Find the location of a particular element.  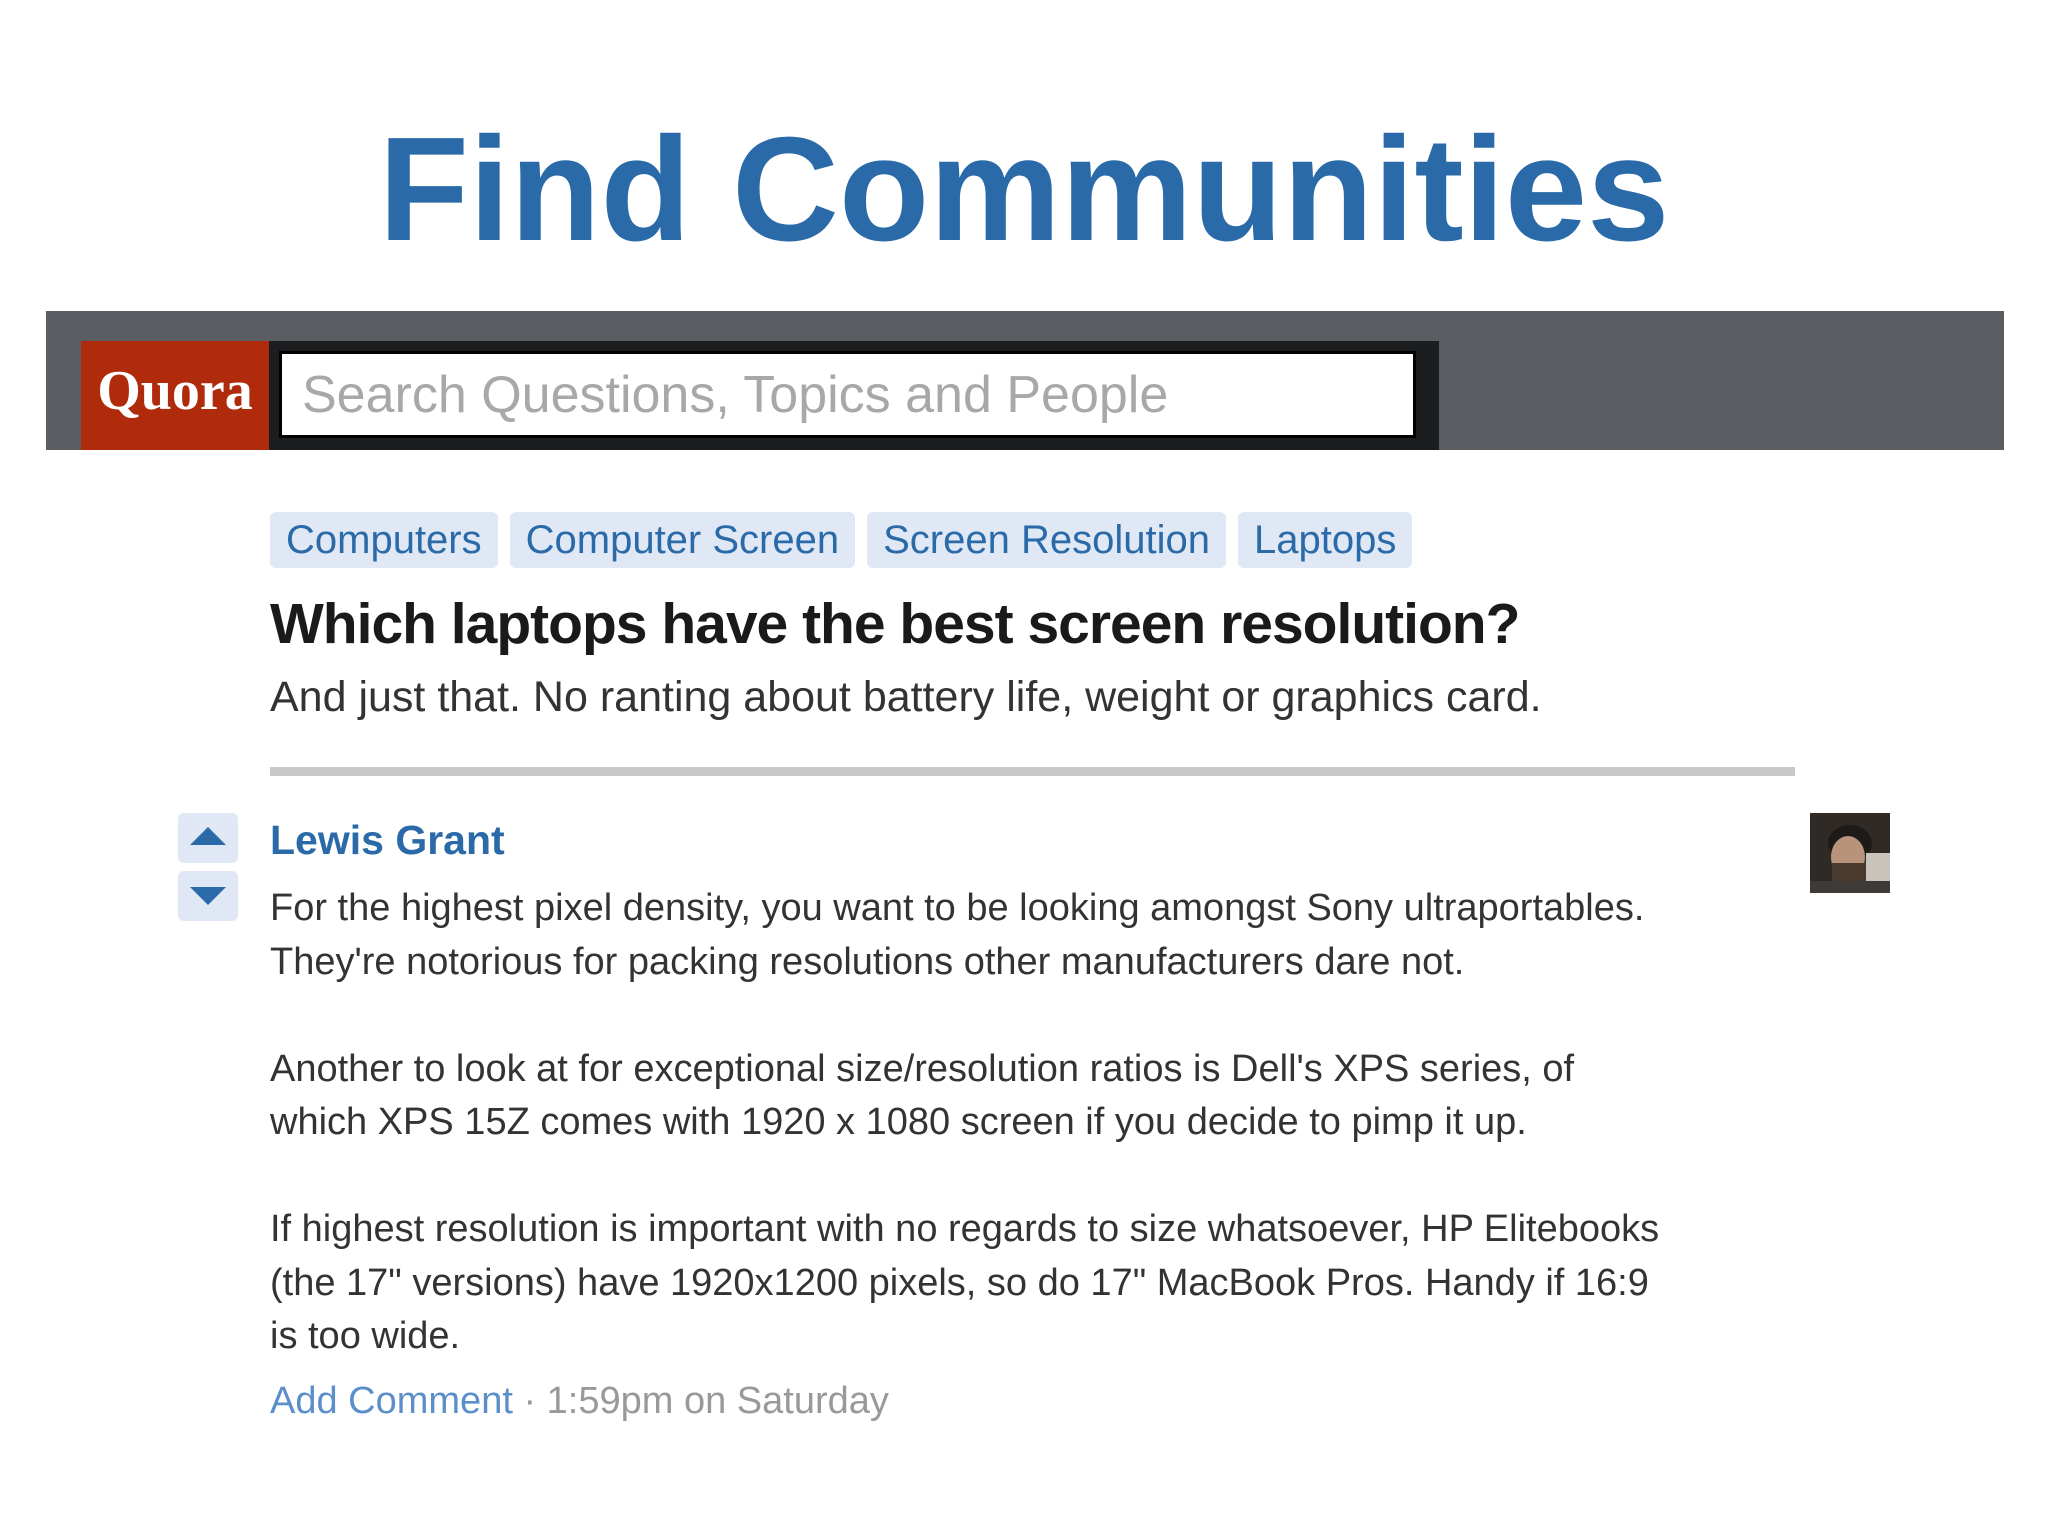

avatar-photo-icon is located at coordinates (1850, 853).